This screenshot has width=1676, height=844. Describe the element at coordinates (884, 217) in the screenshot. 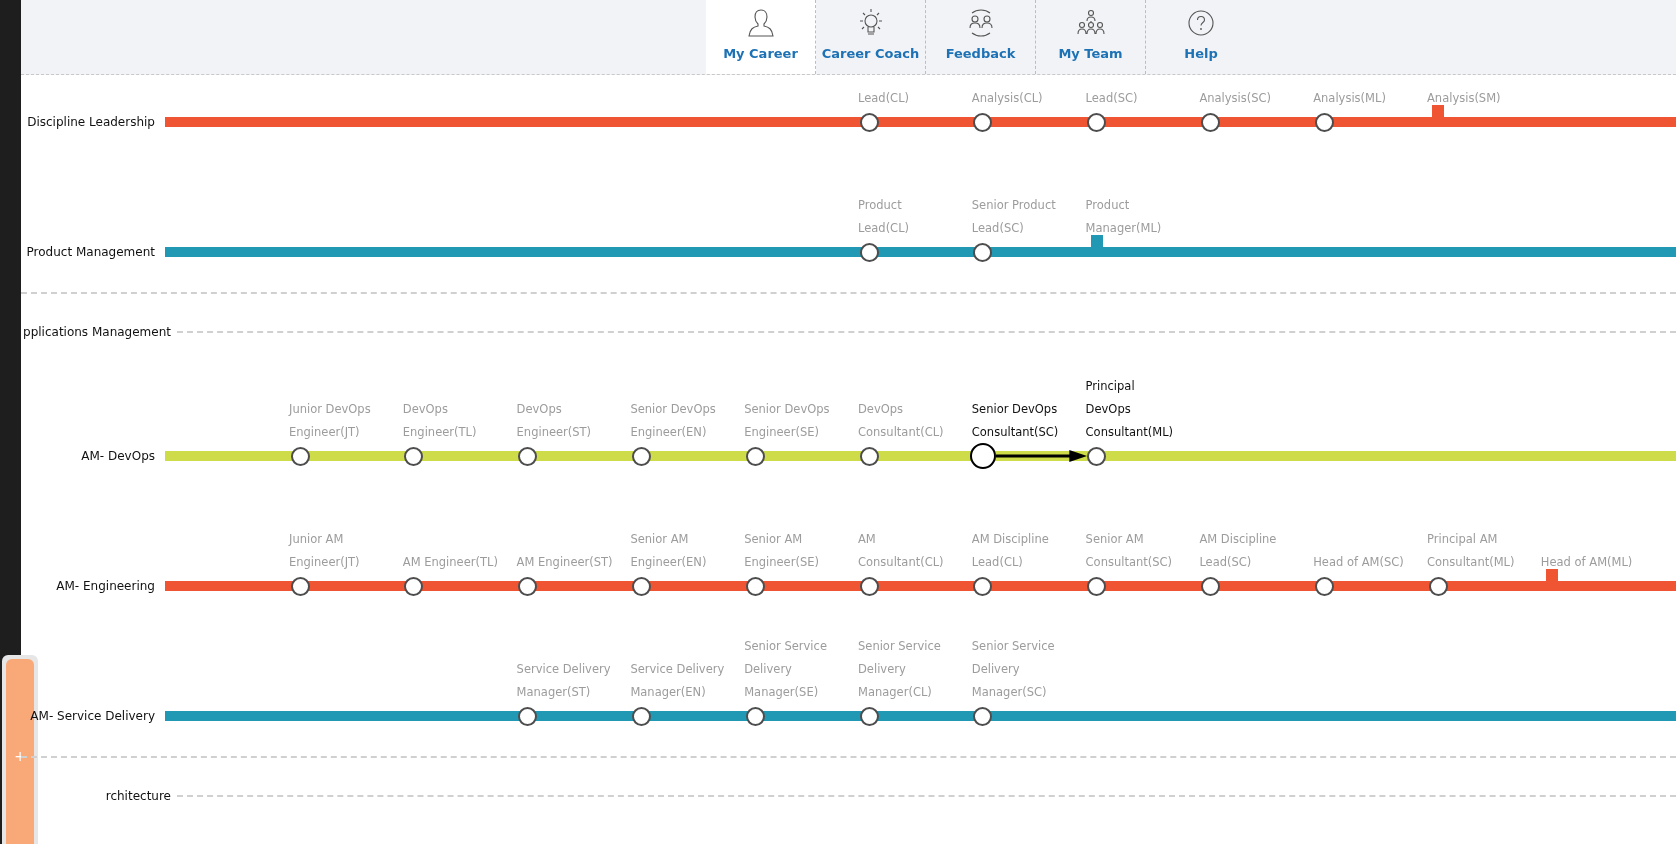

I see `role-label: Product Lead(CL)` at that location.